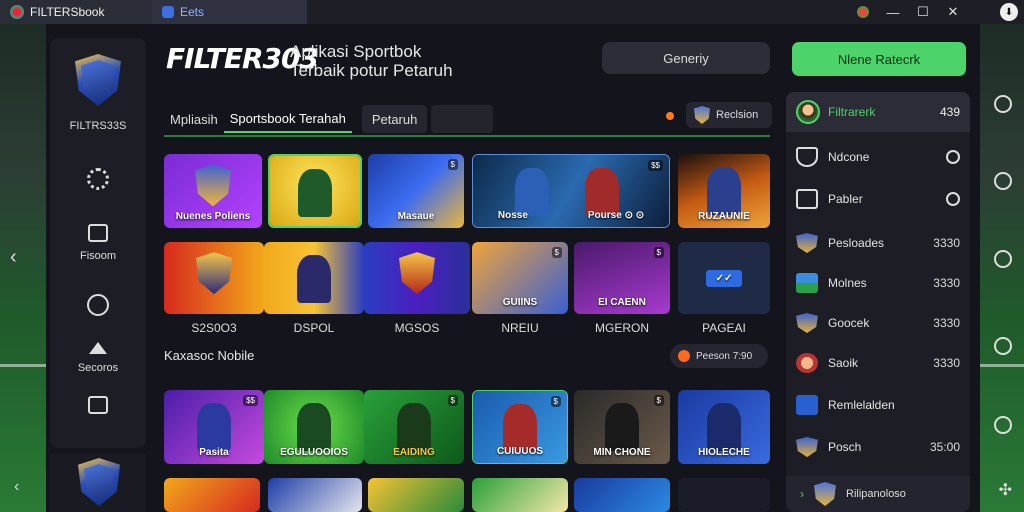 The width and height of the screenshot is (1024, 512). Describe the element at coordinates (16, 487) in the screenshot. I see `back-arrow-icon: ‹` at that location.